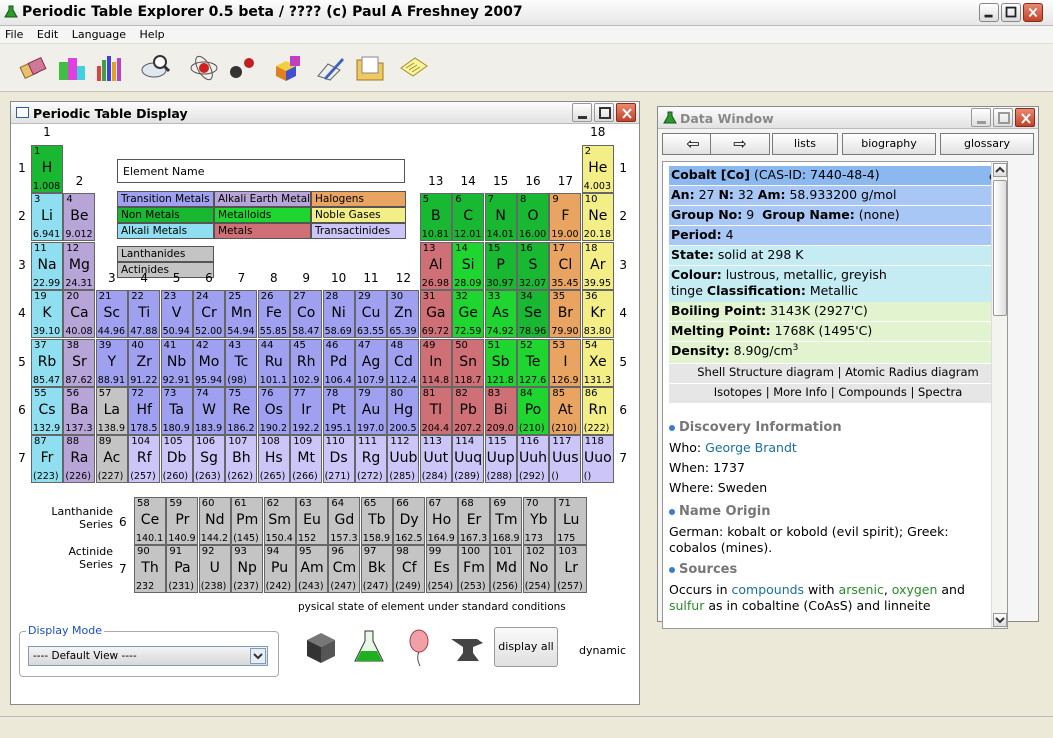 This screenshot has height=738, width=1053. Describe the element at coordinates (500, 459) in the screenshot. I see `element-cell-uup: 115 Uup (288)` at that location.